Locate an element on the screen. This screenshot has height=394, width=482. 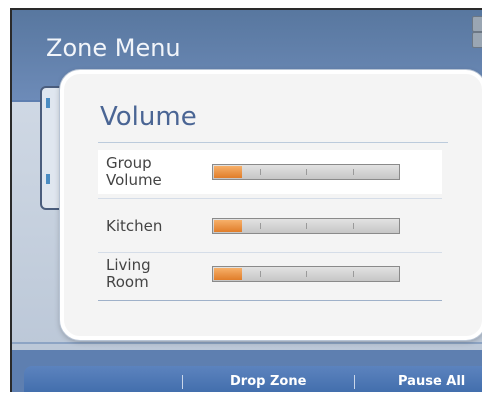
bottom-toolbar: Drop Zone Pause All is located at coordinates (253, 379).